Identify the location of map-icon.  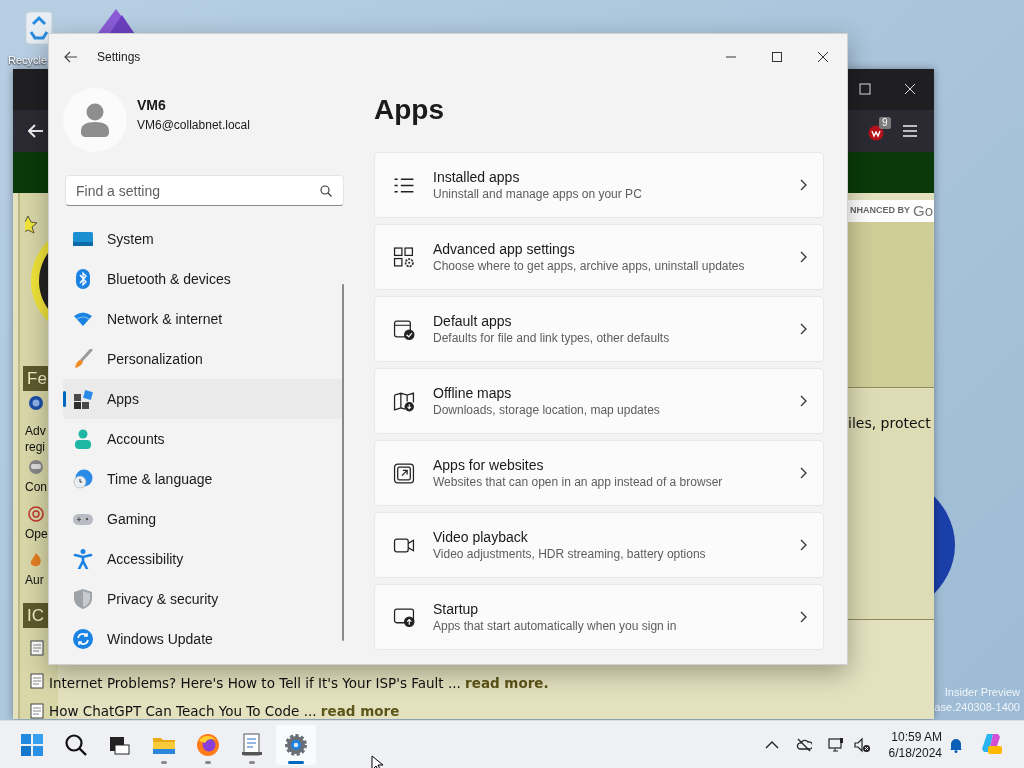
(404, 401).